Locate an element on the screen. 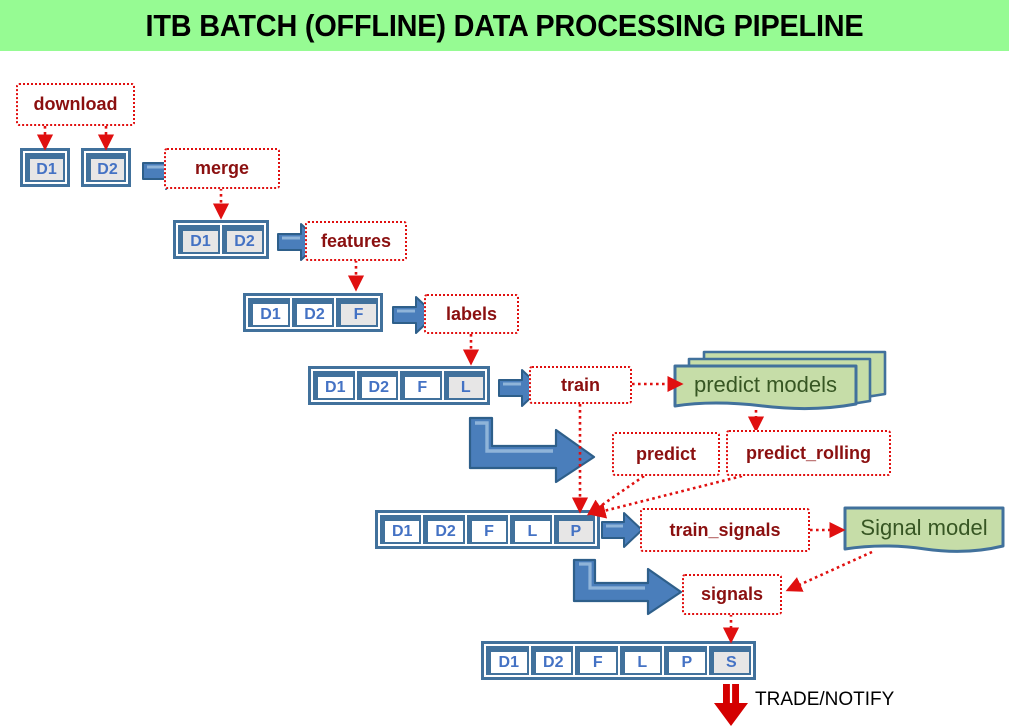  dataset-predicted: D1 D2 F L P is located at coordinates (487, 529).